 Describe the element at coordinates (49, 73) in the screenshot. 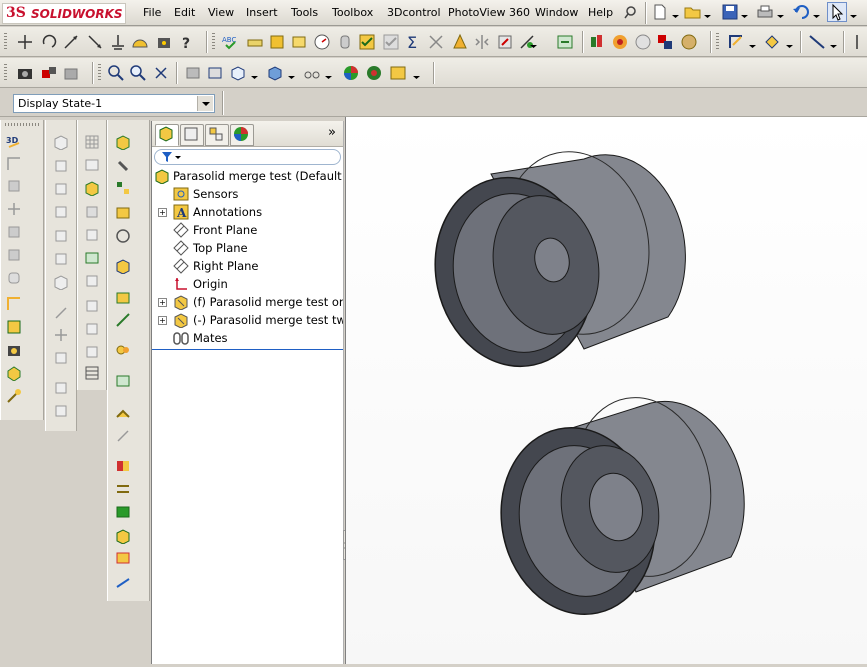

I see `scene-icon` at that location.